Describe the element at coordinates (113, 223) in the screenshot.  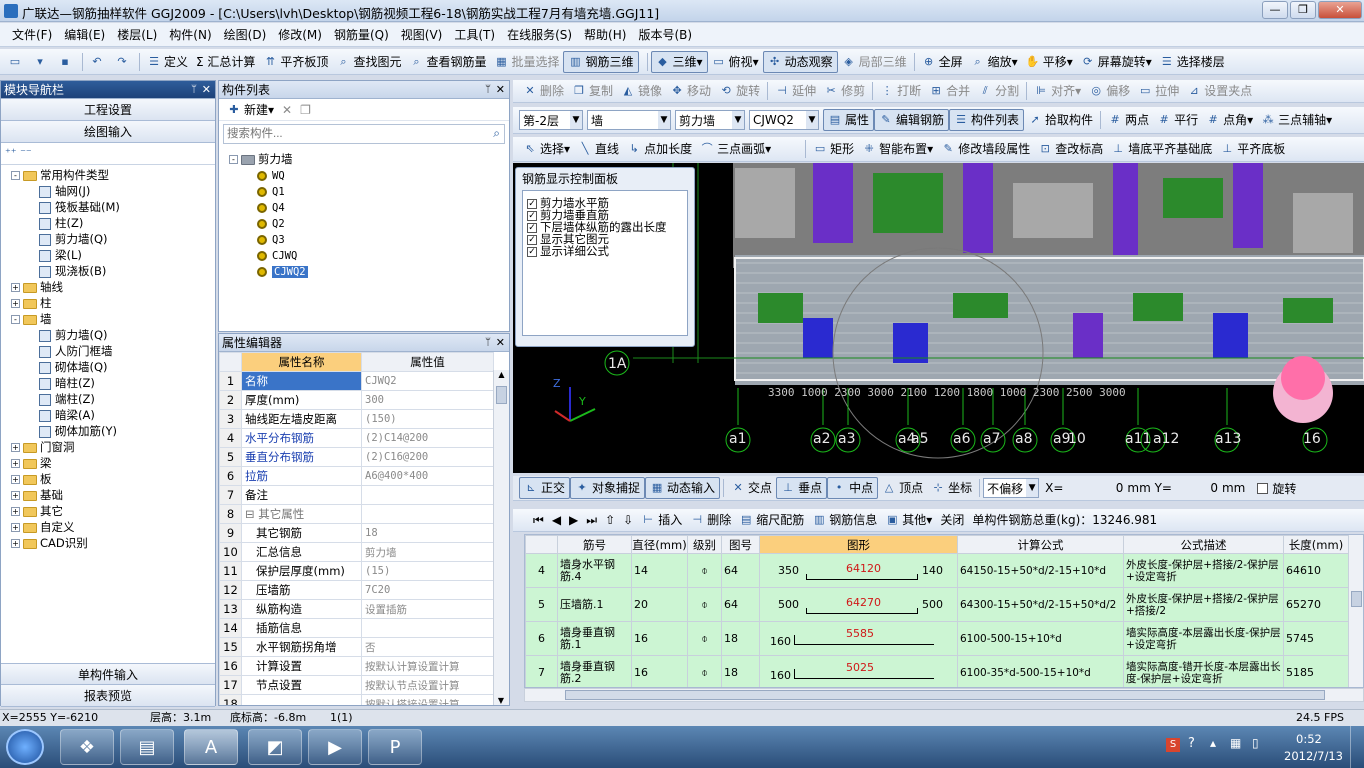
I see `nav-tree-item: 柱(Z)` at that location.